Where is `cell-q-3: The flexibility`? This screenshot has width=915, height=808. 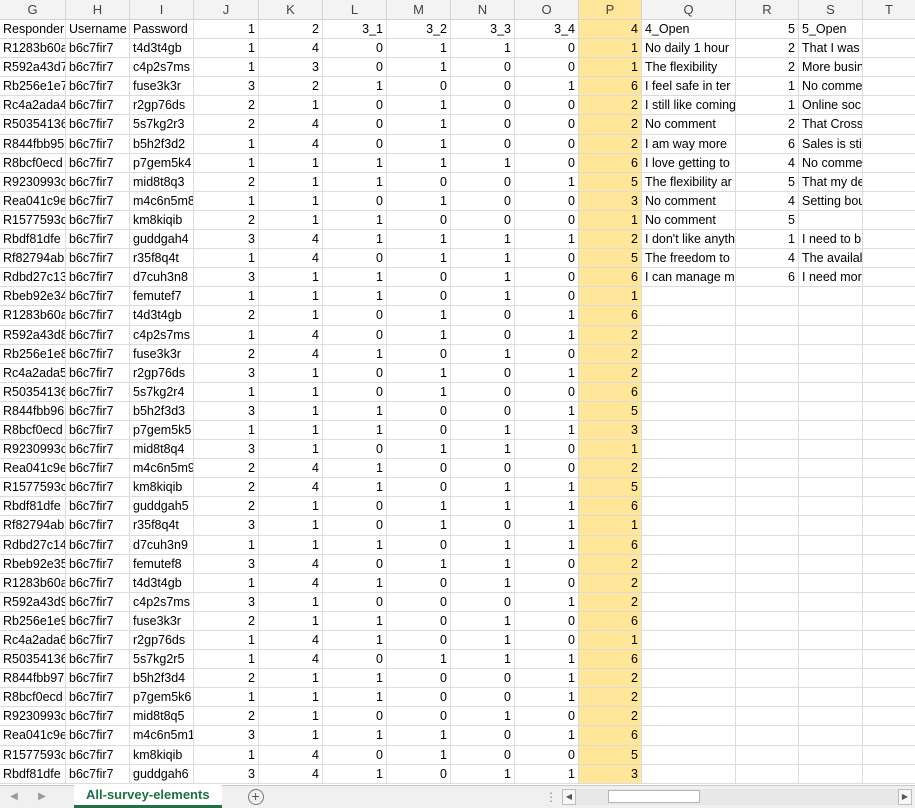
cell-q-3: The flexibility is located at coordinates (689, 67).